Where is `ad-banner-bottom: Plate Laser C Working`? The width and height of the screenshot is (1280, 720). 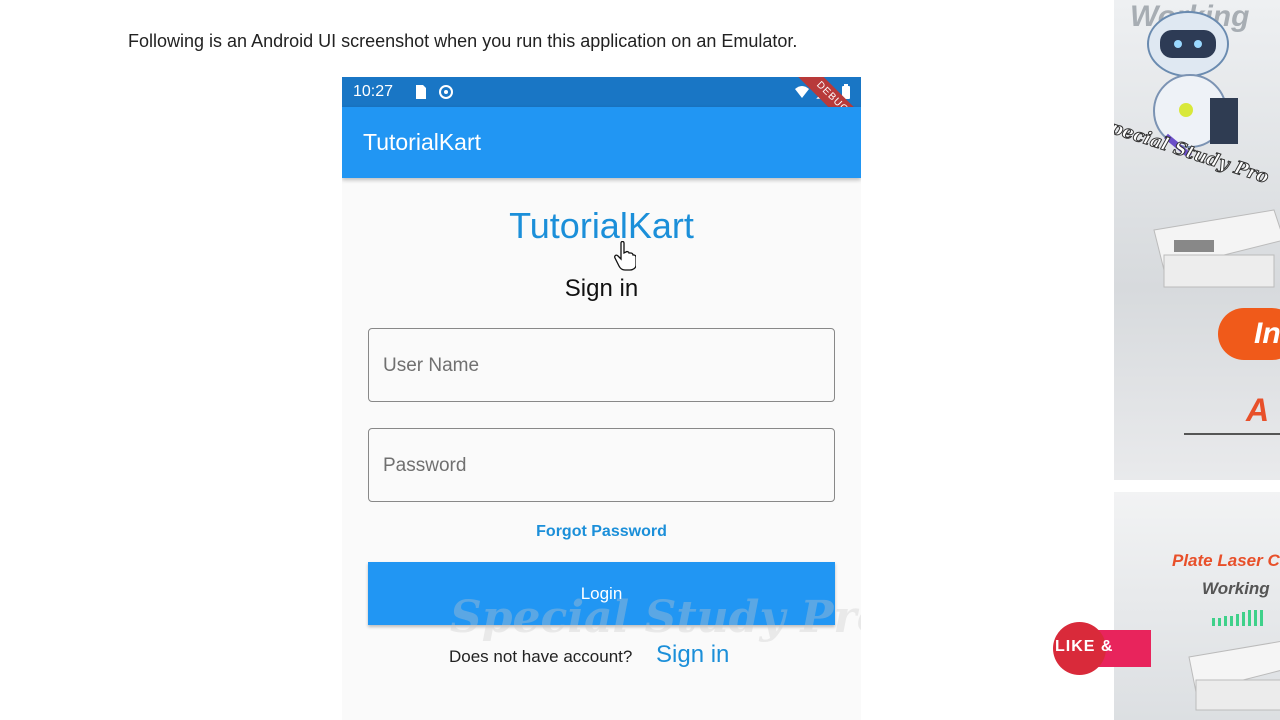 ad-banner-bottom: Plate Laser C Working is located at coordinates (1197, 606).